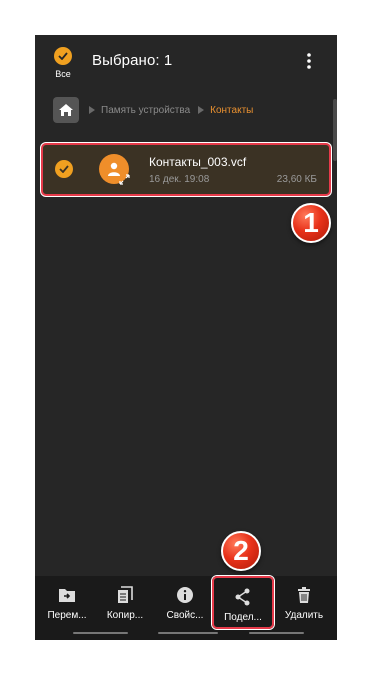 The image size is (372, 675). What do you see at coordinates (145, 110) in the screenshot?
I see `breadcrumb-item-device-storage: Память устройства` at bounding box center [145, 110].